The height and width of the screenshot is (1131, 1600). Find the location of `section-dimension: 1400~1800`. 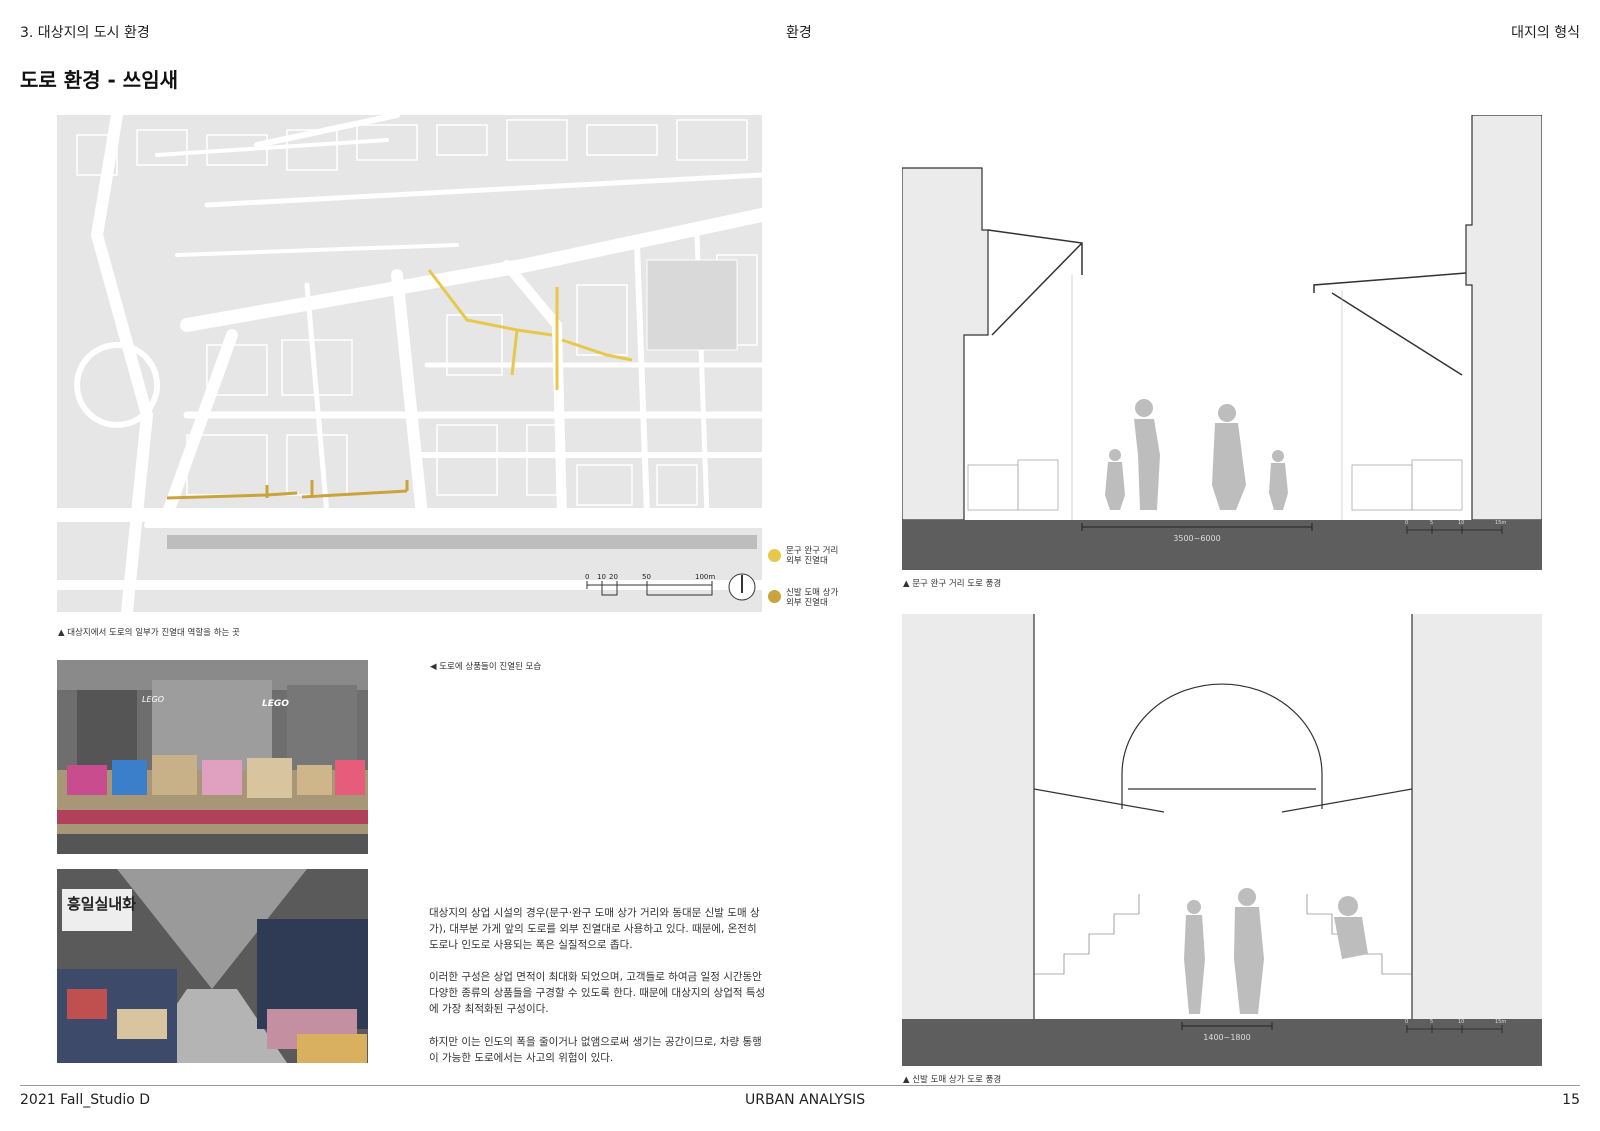

section-dimension: 1400~1800 is located at coordinates (1226, 1037).